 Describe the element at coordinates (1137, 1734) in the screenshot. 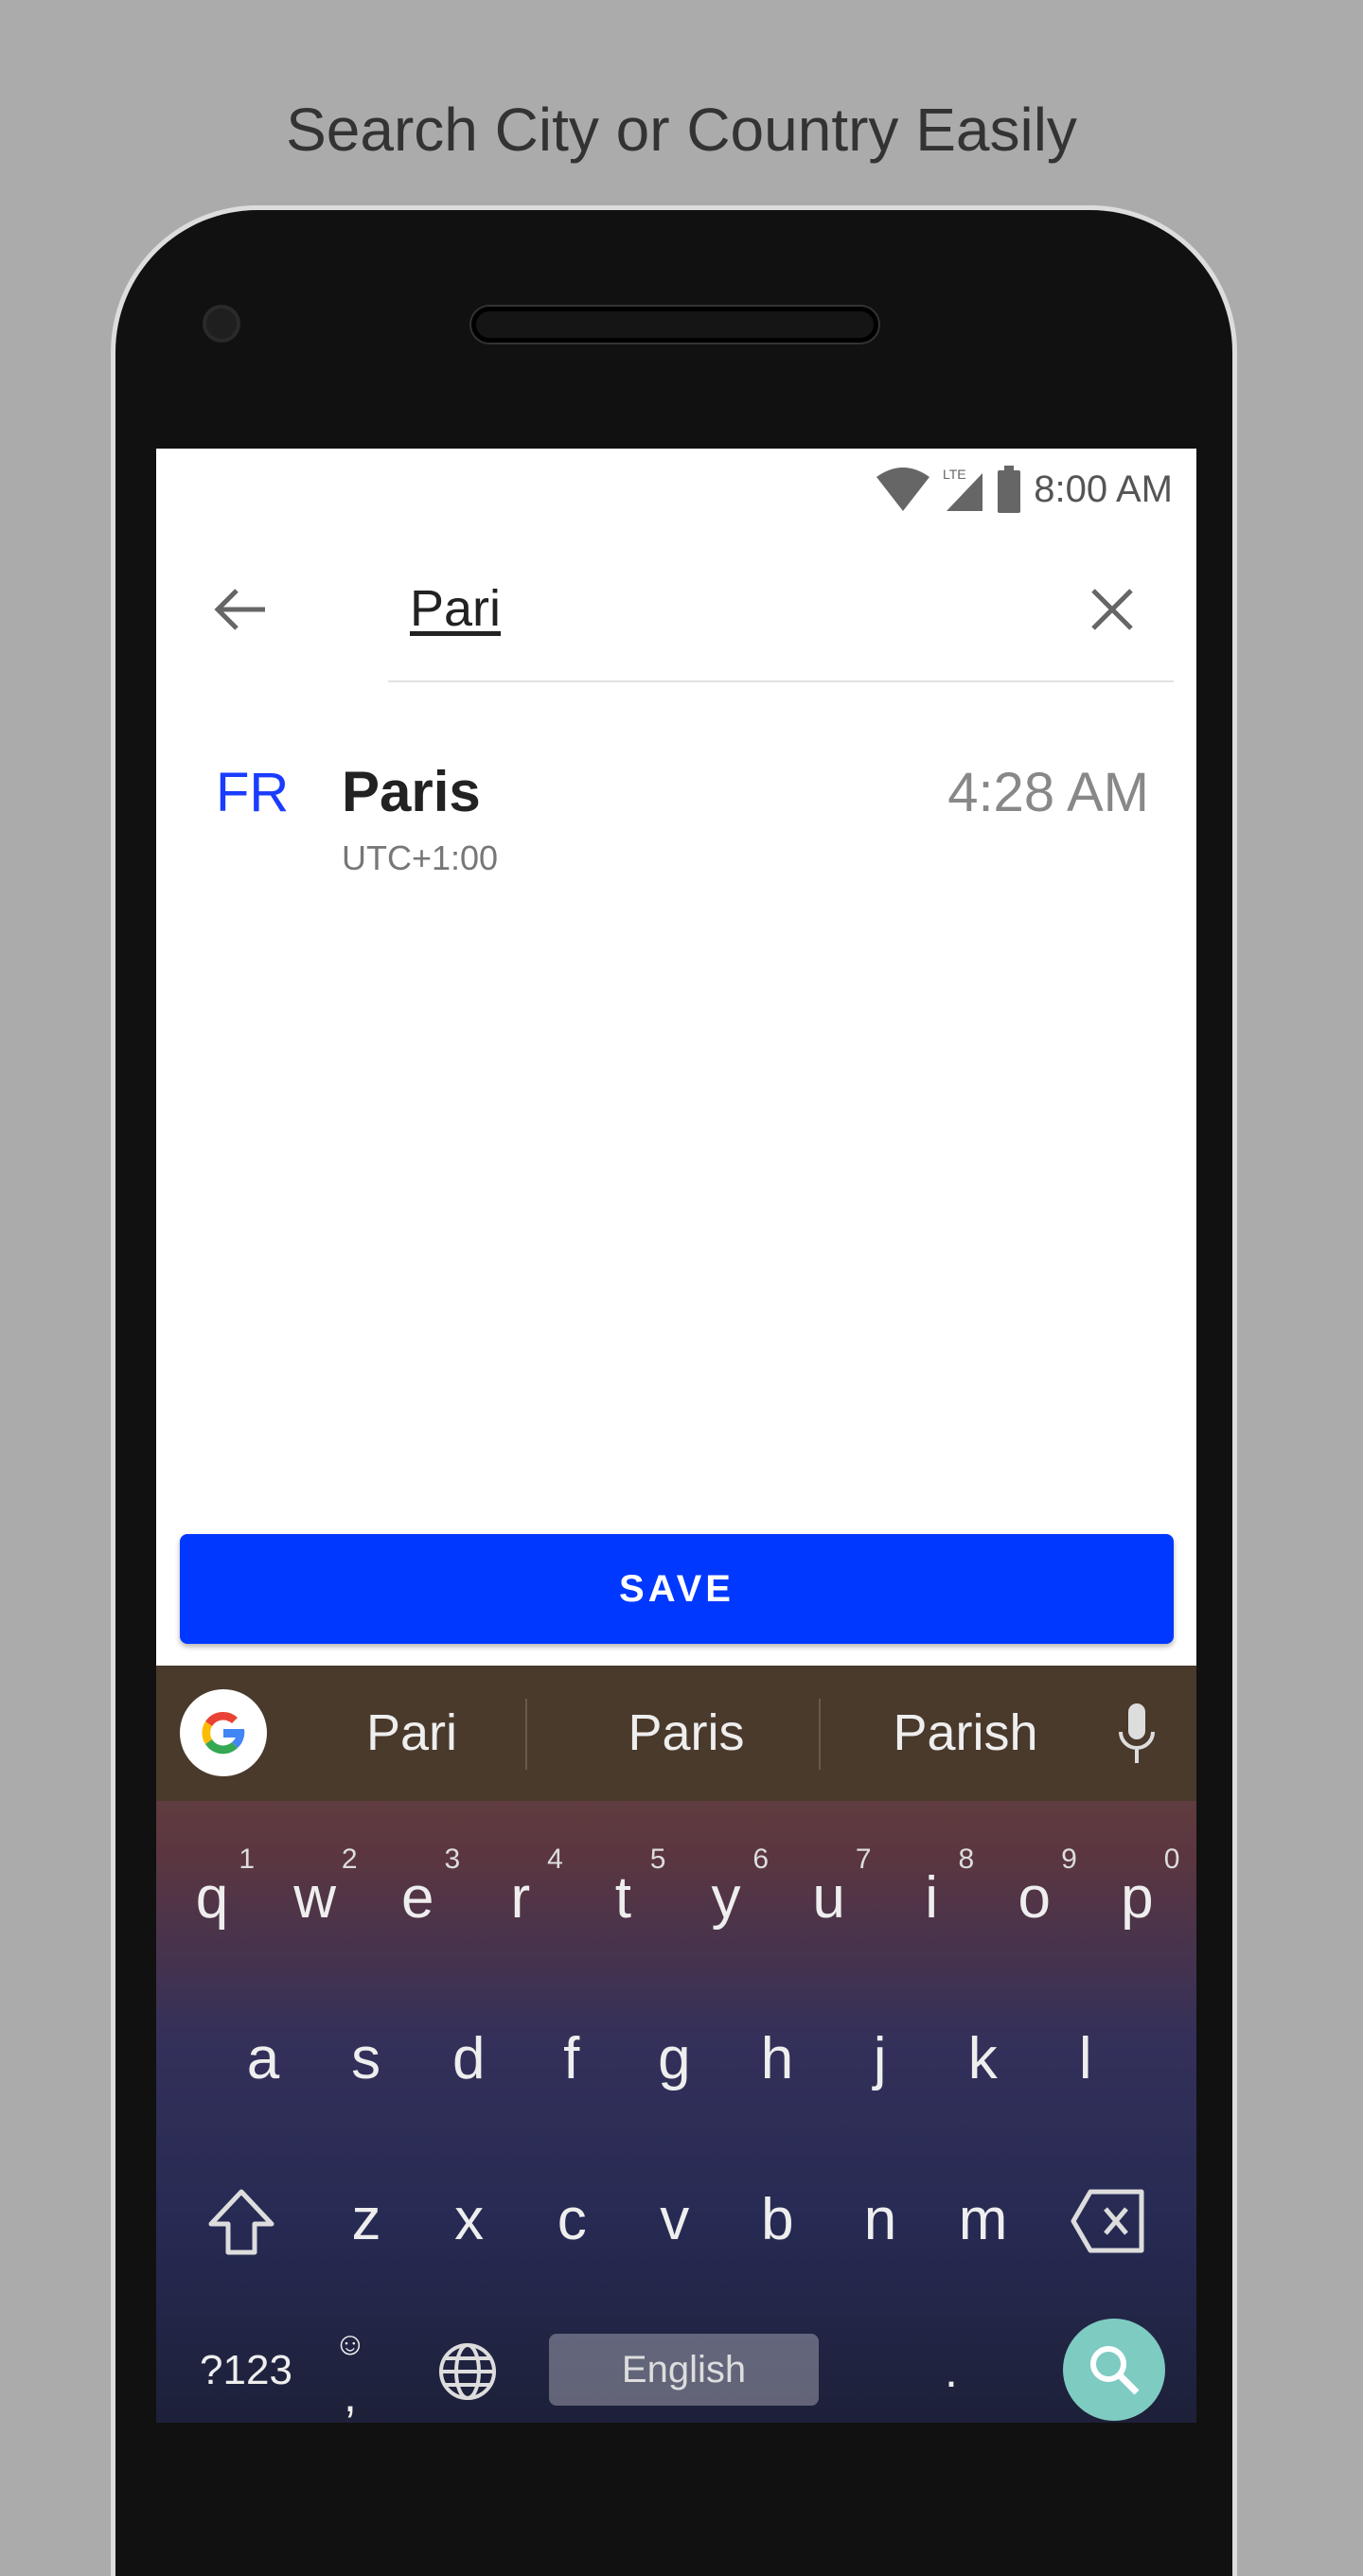

I see `microphone-icon` at that location.